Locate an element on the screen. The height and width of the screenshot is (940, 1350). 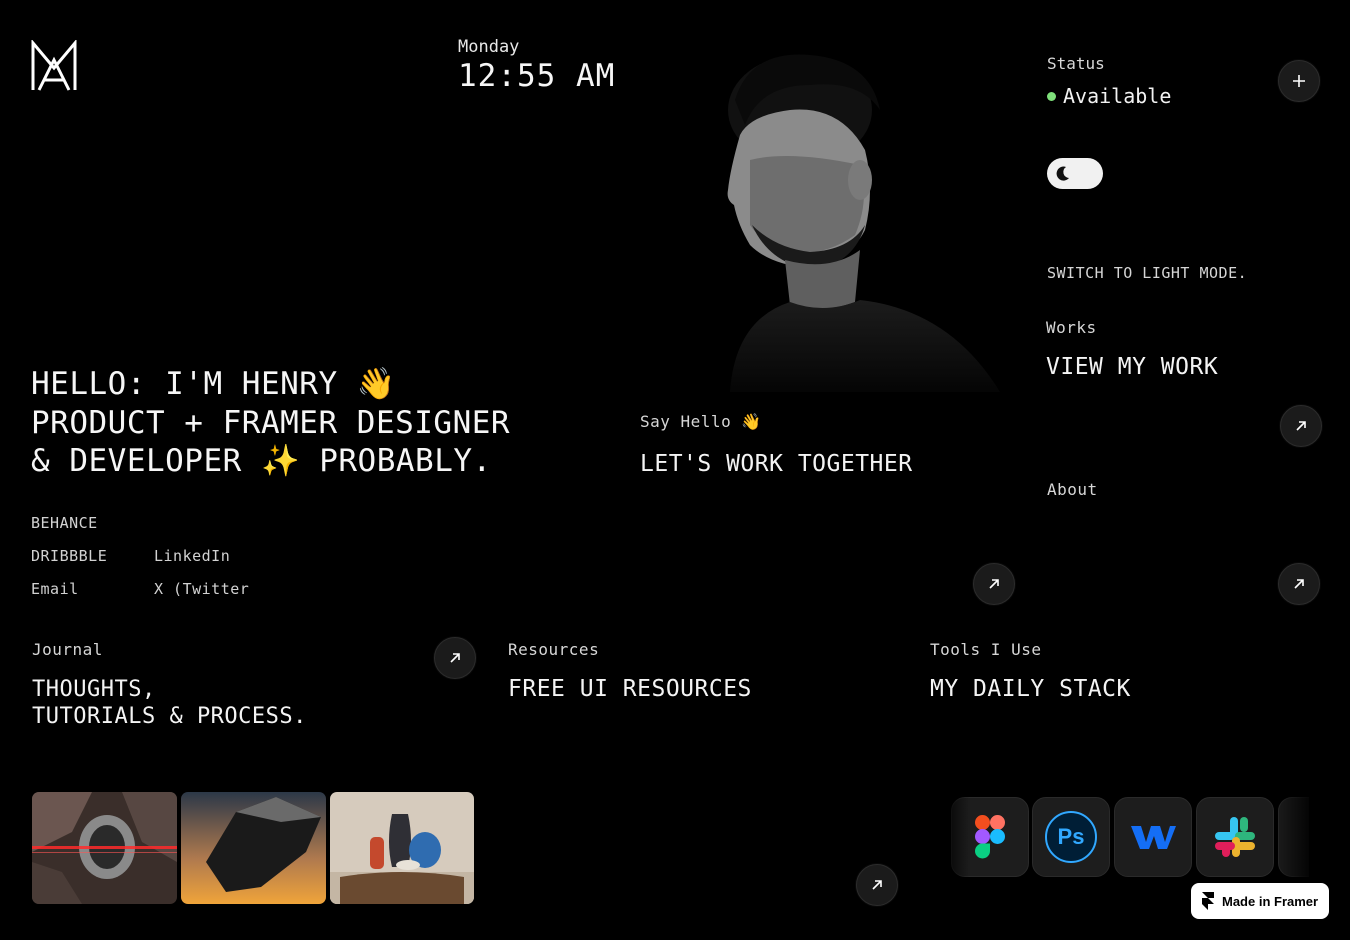
moon-icon is located at coordinates (1062, 173).